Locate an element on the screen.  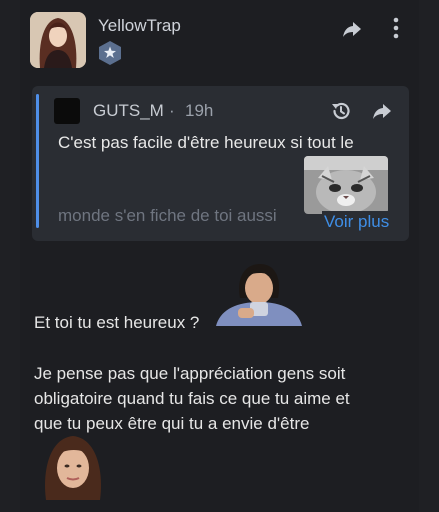
share-arrow-icon is located at coordinates (352, 29).